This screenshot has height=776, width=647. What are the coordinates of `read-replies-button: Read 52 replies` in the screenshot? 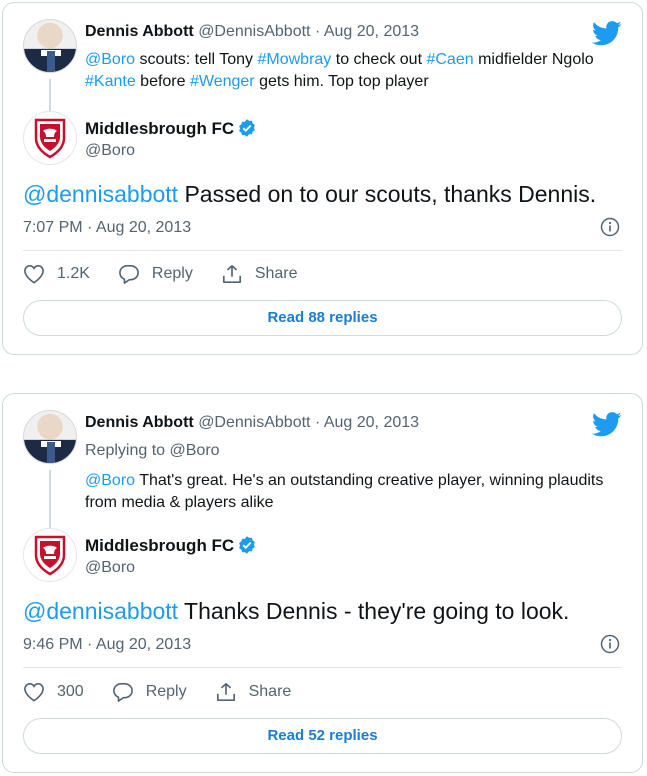 It's located at (322, 736).